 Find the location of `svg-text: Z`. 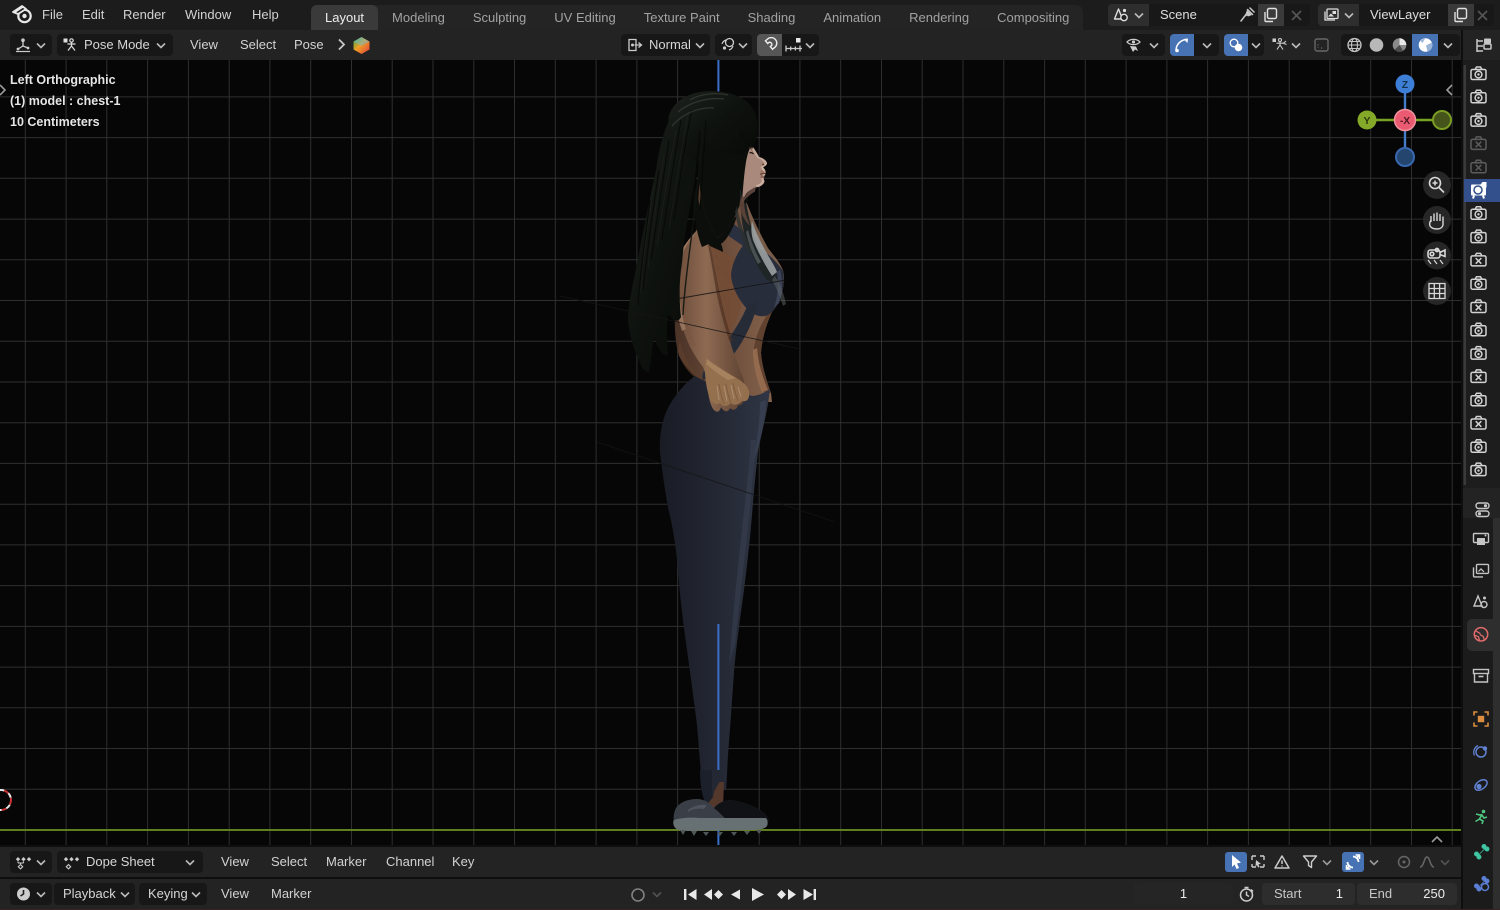

svg-text: Z is located at coordinates (1405, 85).